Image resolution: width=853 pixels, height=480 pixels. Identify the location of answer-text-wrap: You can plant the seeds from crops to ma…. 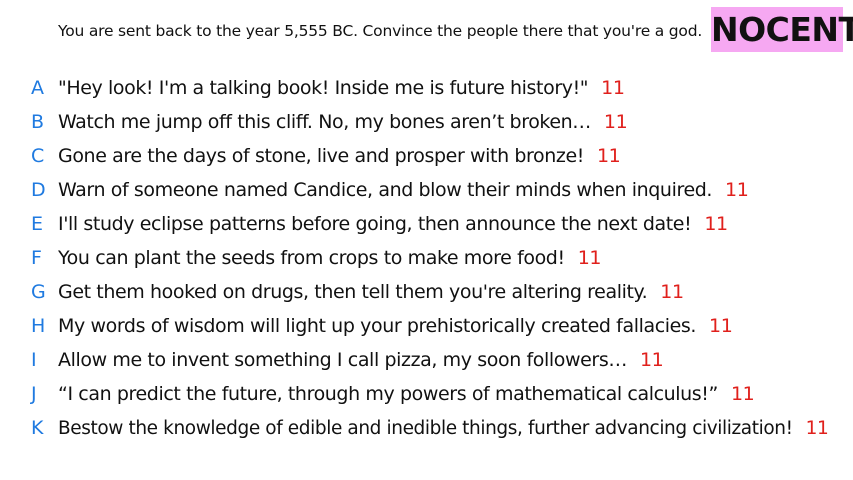
(329, 258).